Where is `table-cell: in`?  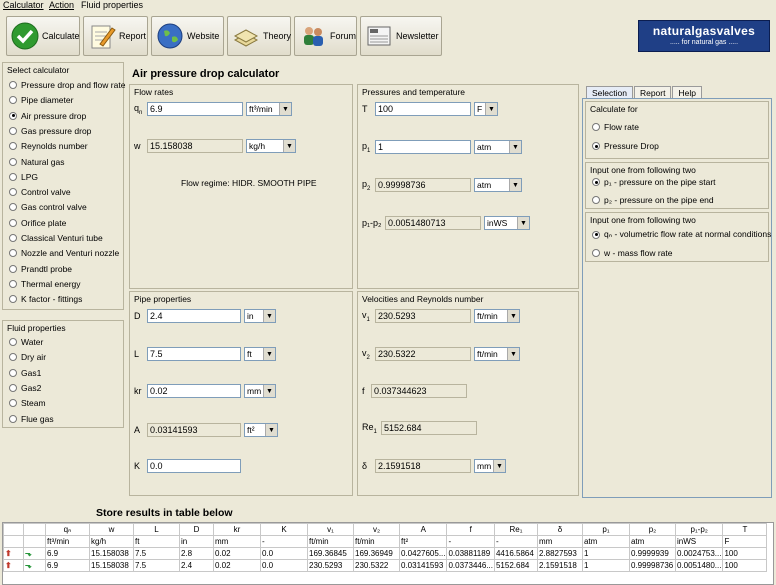
table-cell: in is located at coordinates (196, 541).